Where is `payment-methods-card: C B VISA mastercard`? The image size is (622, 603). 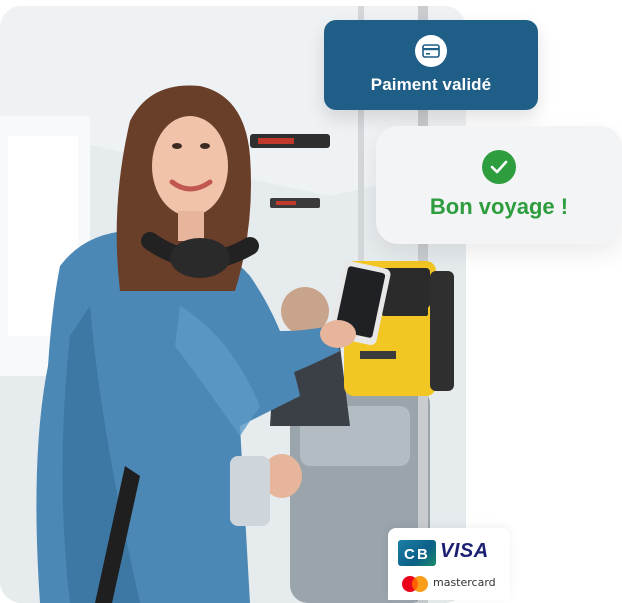 payment-methods-card: C B VISA mastercard is located at coordinates (449, 564).